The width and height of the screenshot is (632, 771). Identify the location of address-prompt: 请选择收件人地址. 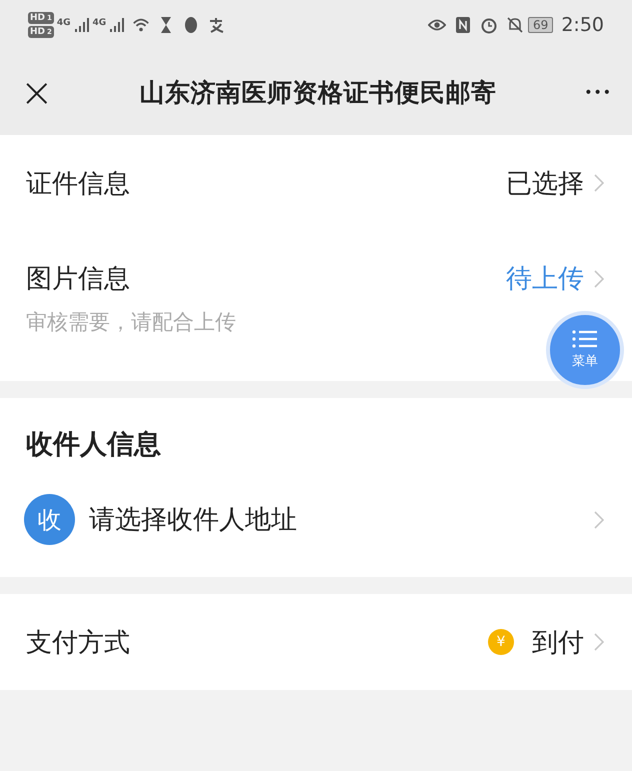
(336, 519).